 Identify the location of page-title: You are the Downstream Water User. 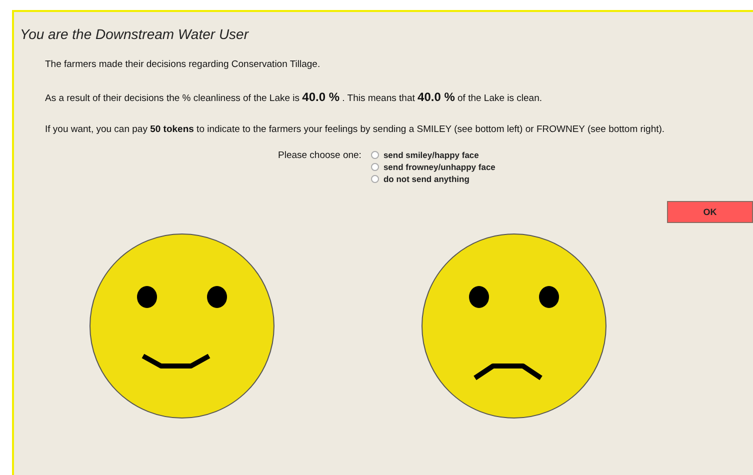
(134, 33).